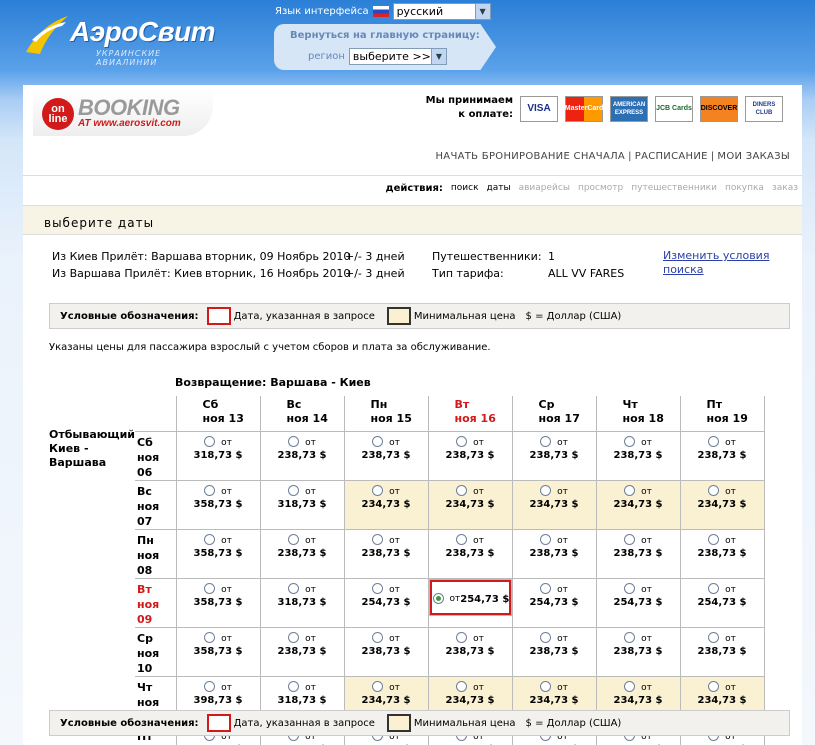 The width and height of the screenshot is (815, 745). What do you see at coordinates (465, 188) in the screenshot?
I see `step-search: поиск` at bounding box center [465, 188].